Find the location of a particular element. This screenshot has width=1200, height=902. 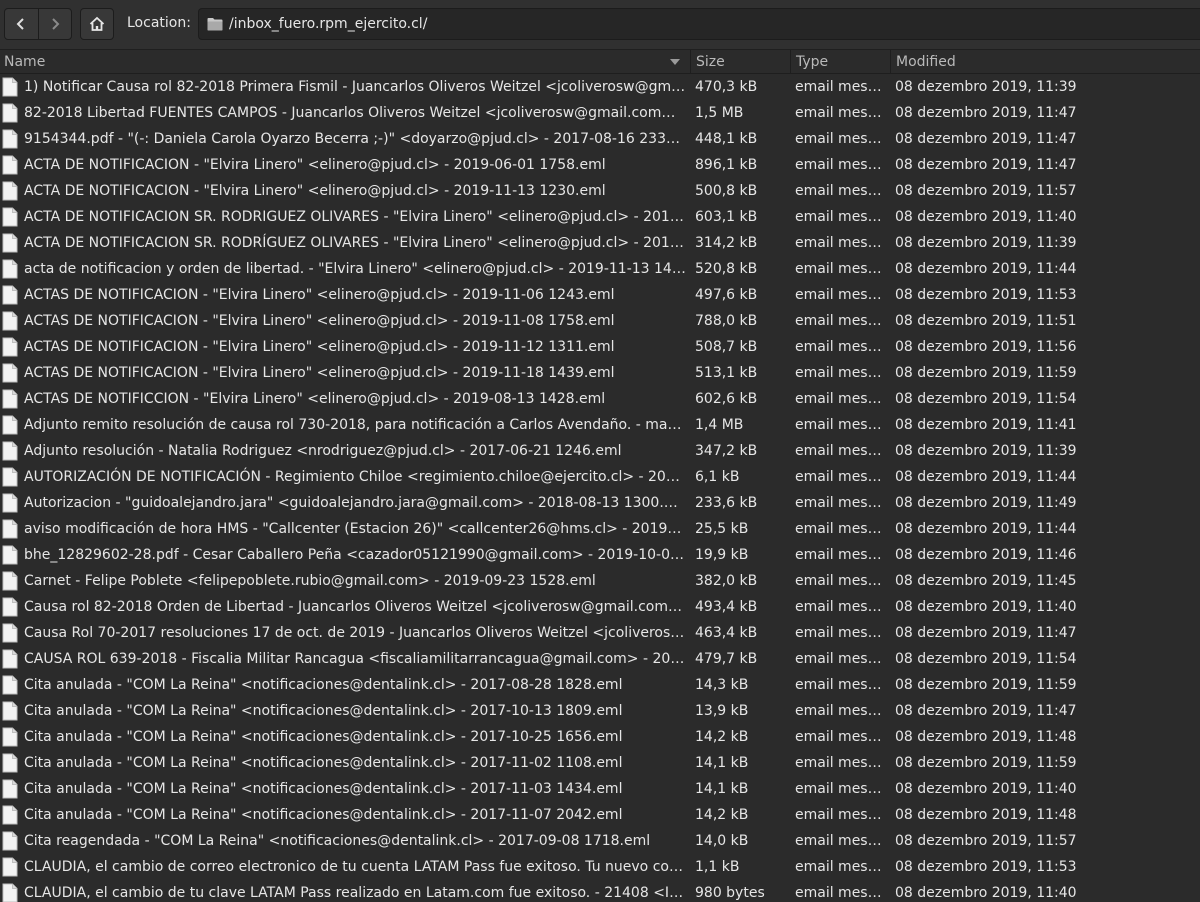

file-size: 896,1 kB is located at coordinates (726, 165).